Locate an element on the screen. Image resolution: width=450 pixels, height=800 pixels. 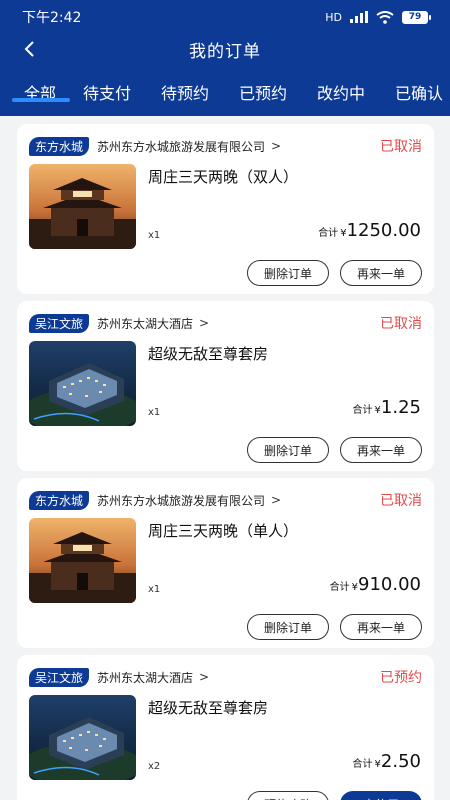
tab-pending-payment: 待支付 is located at coordinates (107, 90).